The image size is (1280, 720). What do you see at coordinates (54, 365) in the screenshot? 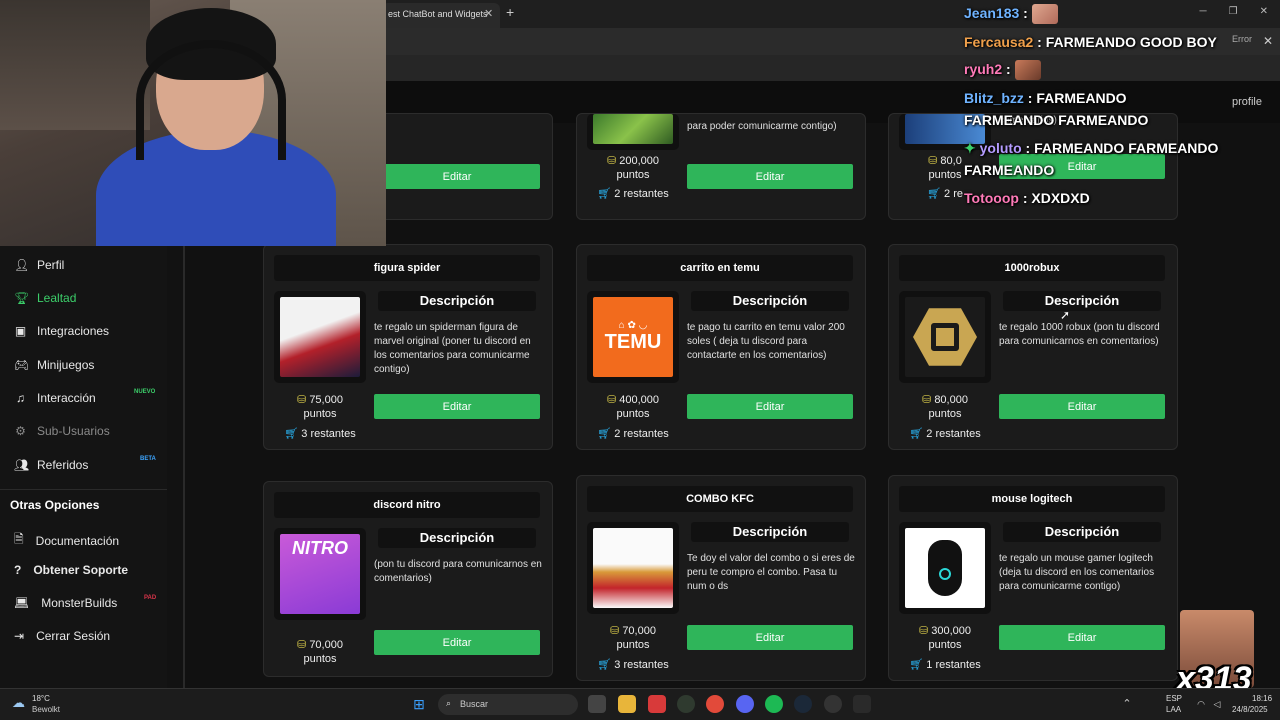
I see `sidebar-item-minijuegos: 🎮︎ Minijuegos` at bounding box center [54, 365].